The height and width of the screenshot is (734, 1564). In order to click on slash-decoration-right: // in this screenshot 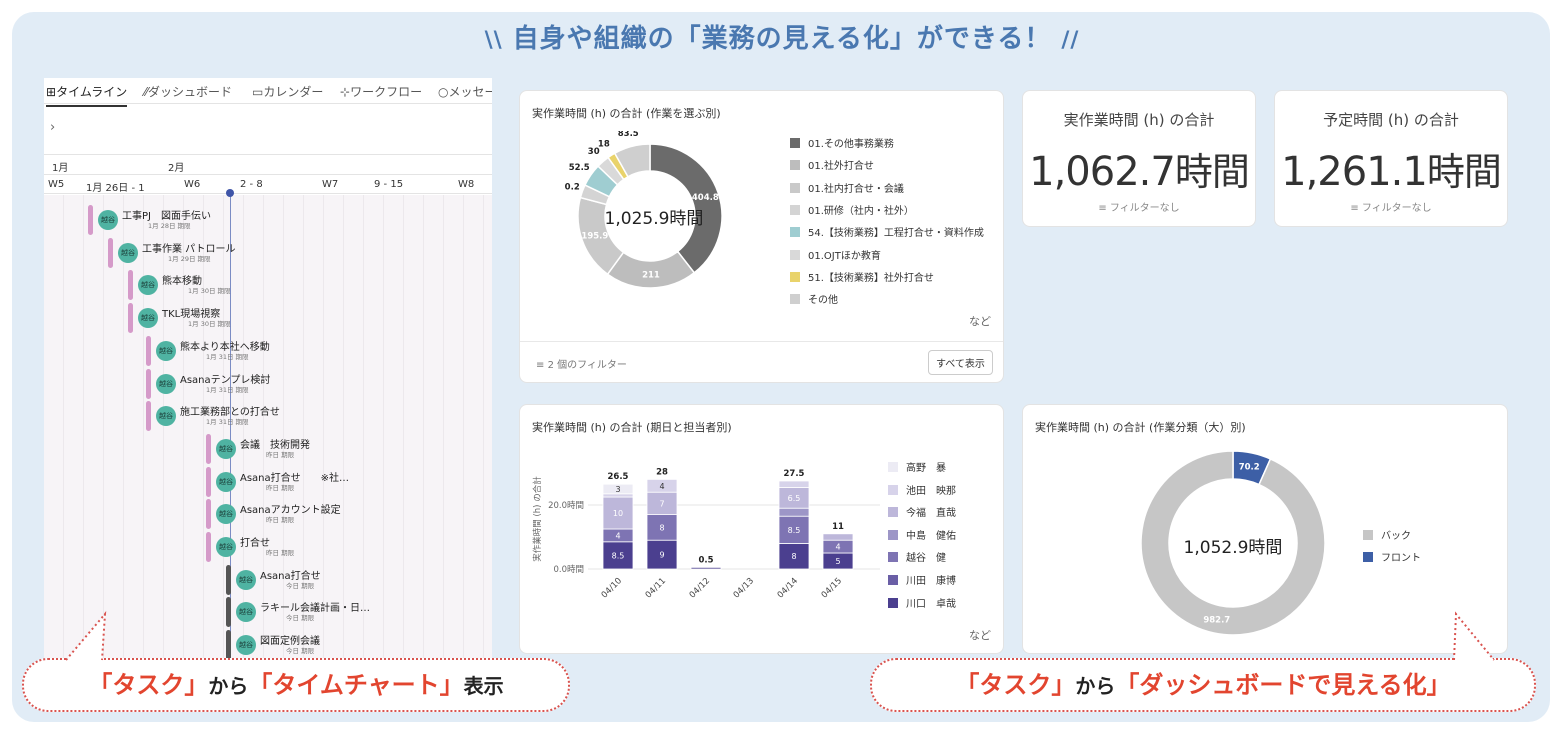, I will do `click(1070, 40)`.